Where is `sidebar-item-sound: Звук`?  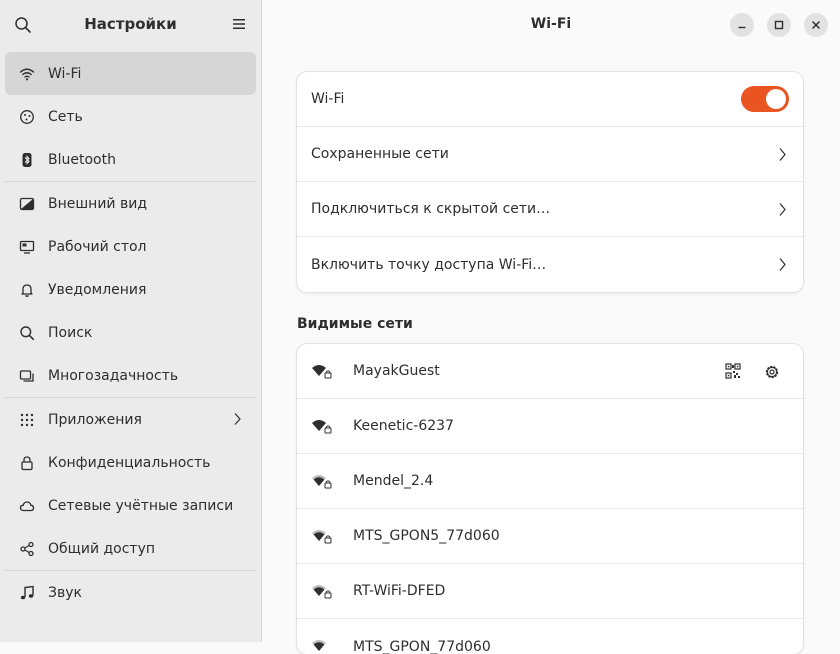
sidebar-item-sound: Звук is located at coordinates (130, 592).